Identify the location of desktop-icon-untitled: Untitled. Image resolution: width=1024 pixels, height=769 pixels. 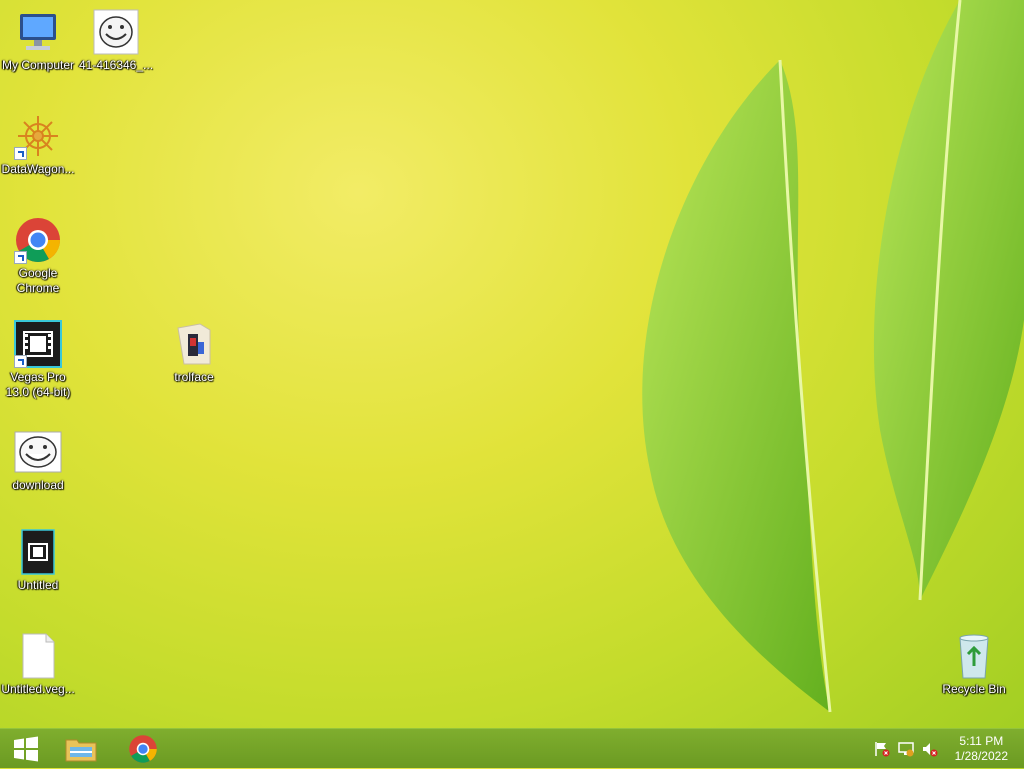
(38, 560).